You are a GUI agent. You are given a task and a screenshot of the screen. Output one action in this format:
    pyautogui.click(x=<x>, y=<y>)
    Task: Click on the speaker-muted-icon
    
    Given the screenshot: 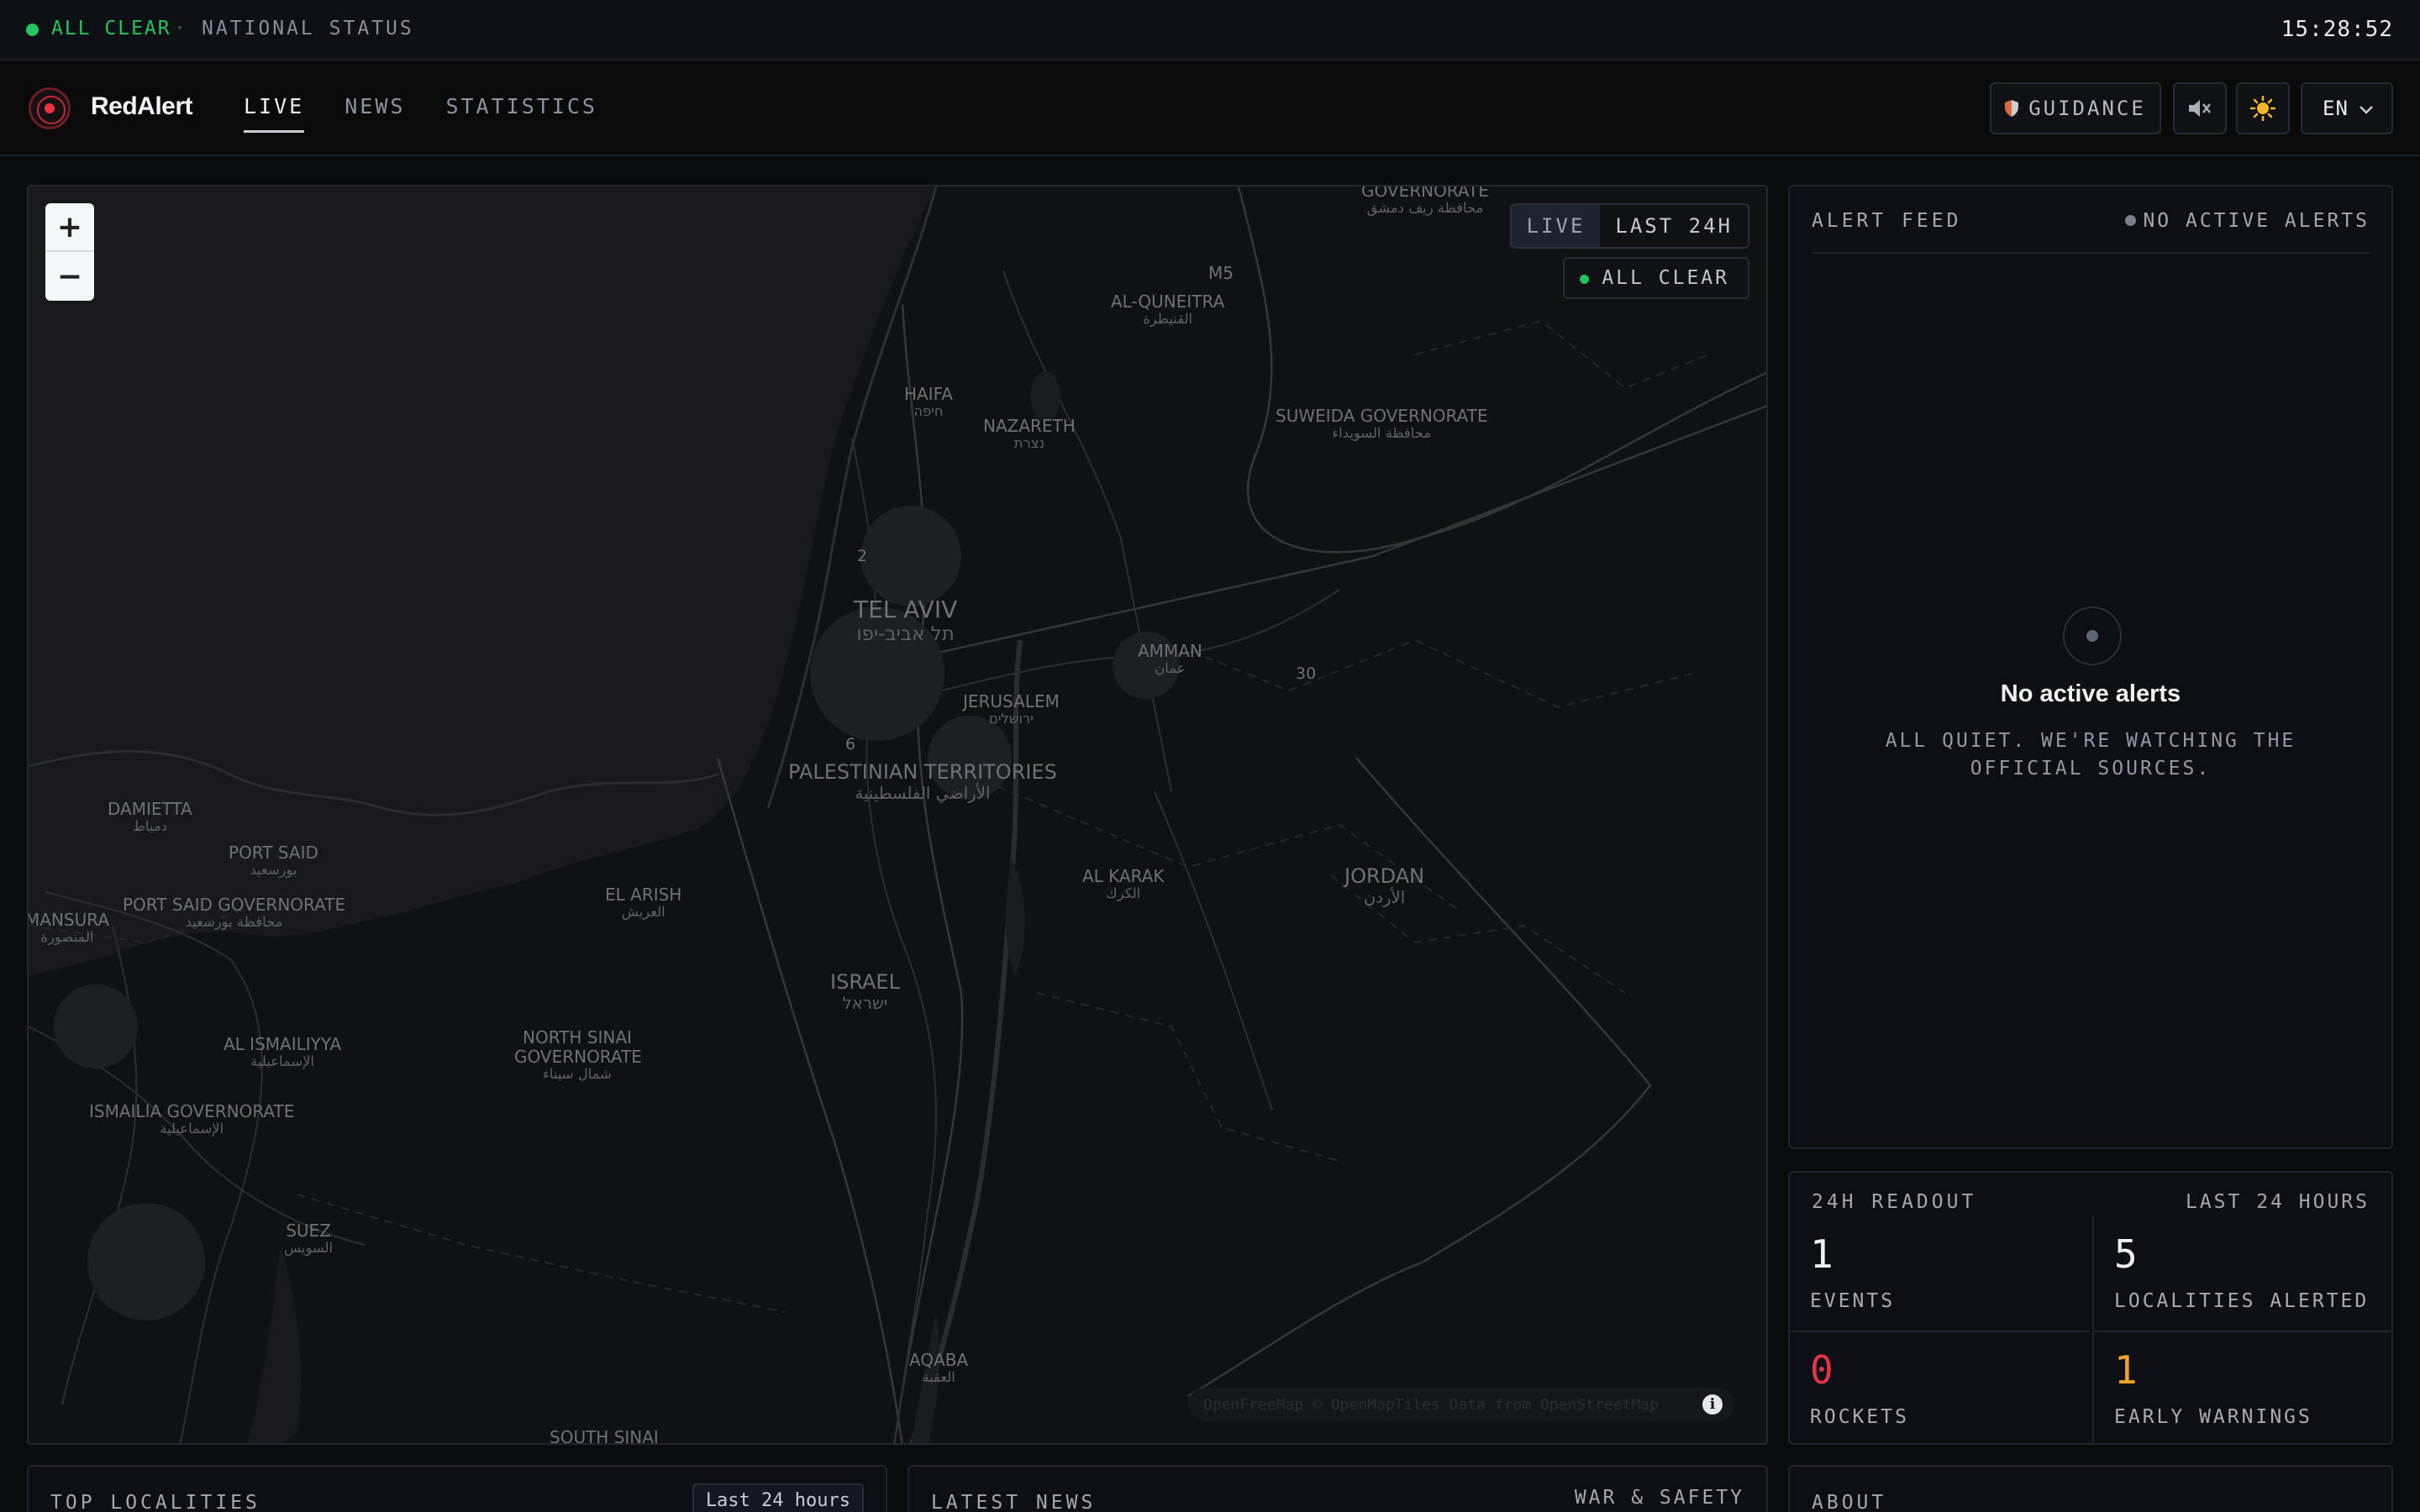 What is the action you would take?
    pyautogui.click(x=2200, y=108)
    